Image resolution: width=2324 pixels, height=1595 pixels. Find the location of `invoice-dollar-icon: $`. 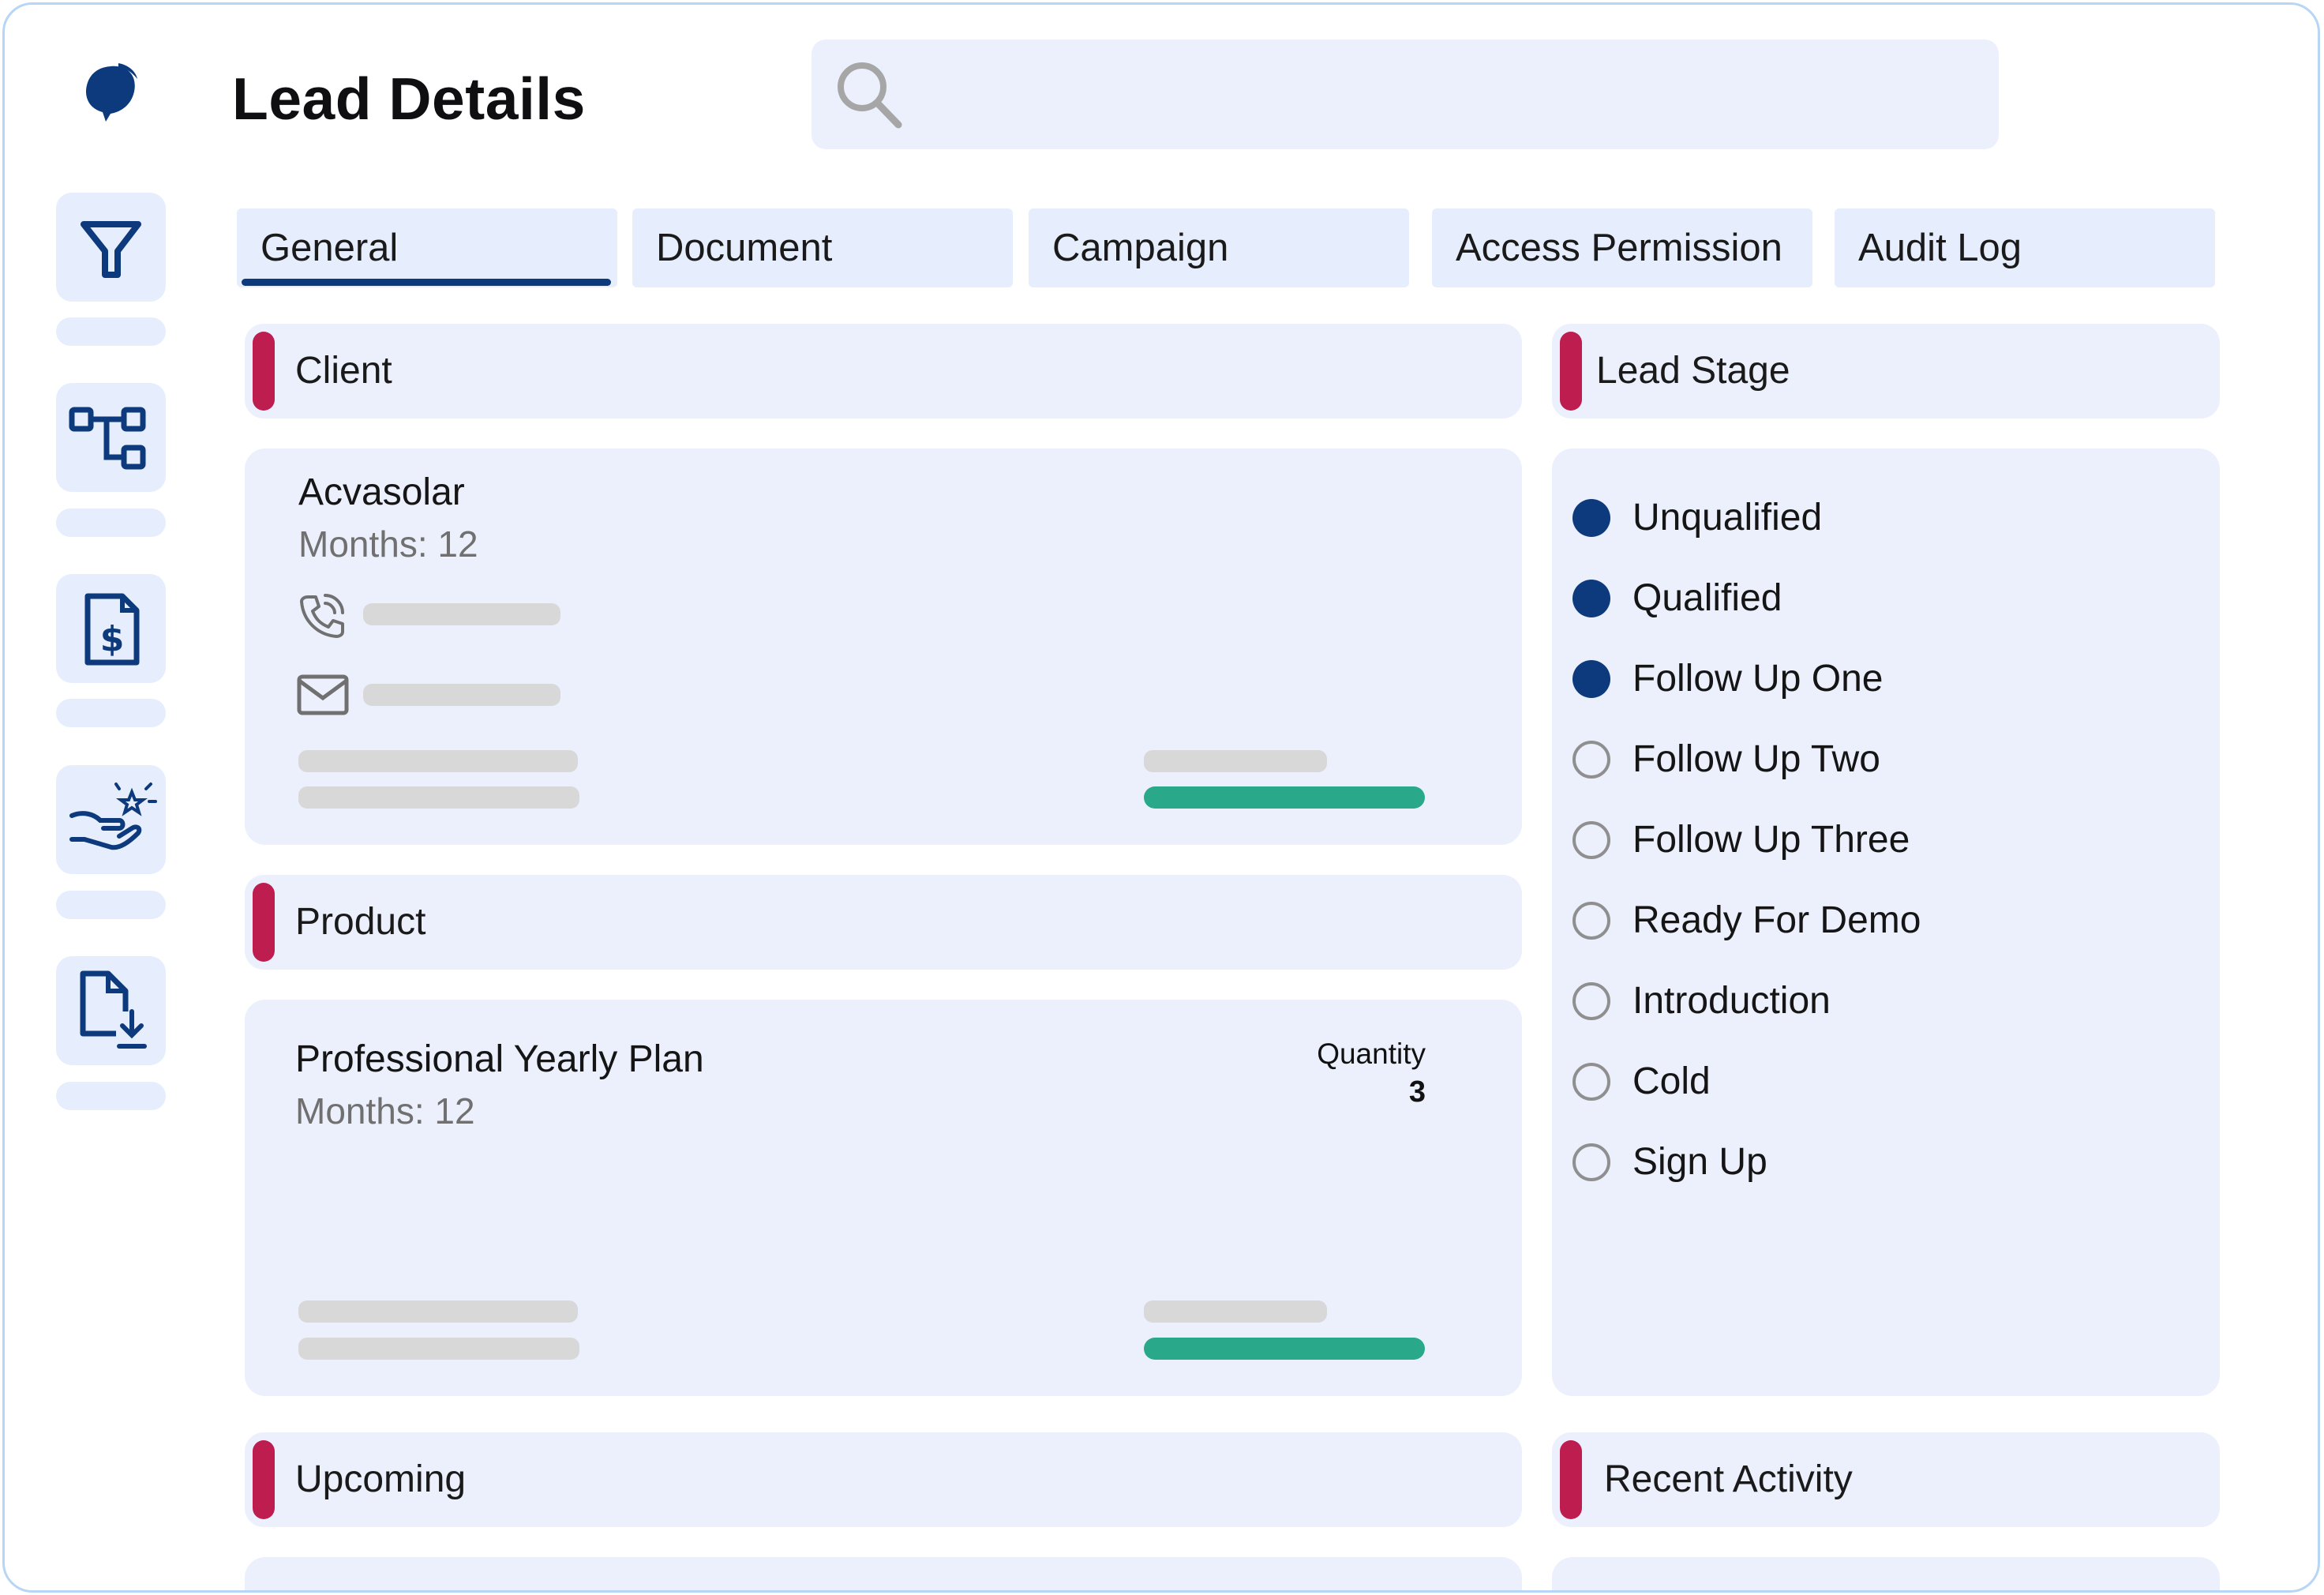

invoice-dollar-icon: $ is located at coordinates (112, 629).